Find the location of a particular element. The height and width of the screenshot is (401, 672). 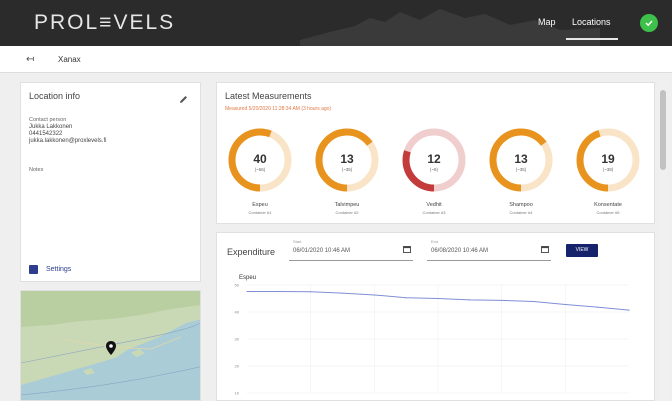

contact-phone: 0441542322 is located at coordinates (46, 134).